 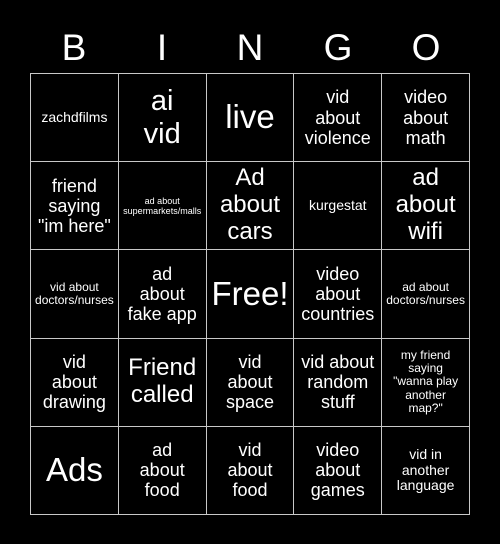 I want to click on bingo-cell-label: vid in another language, so click(x=425, y=469).